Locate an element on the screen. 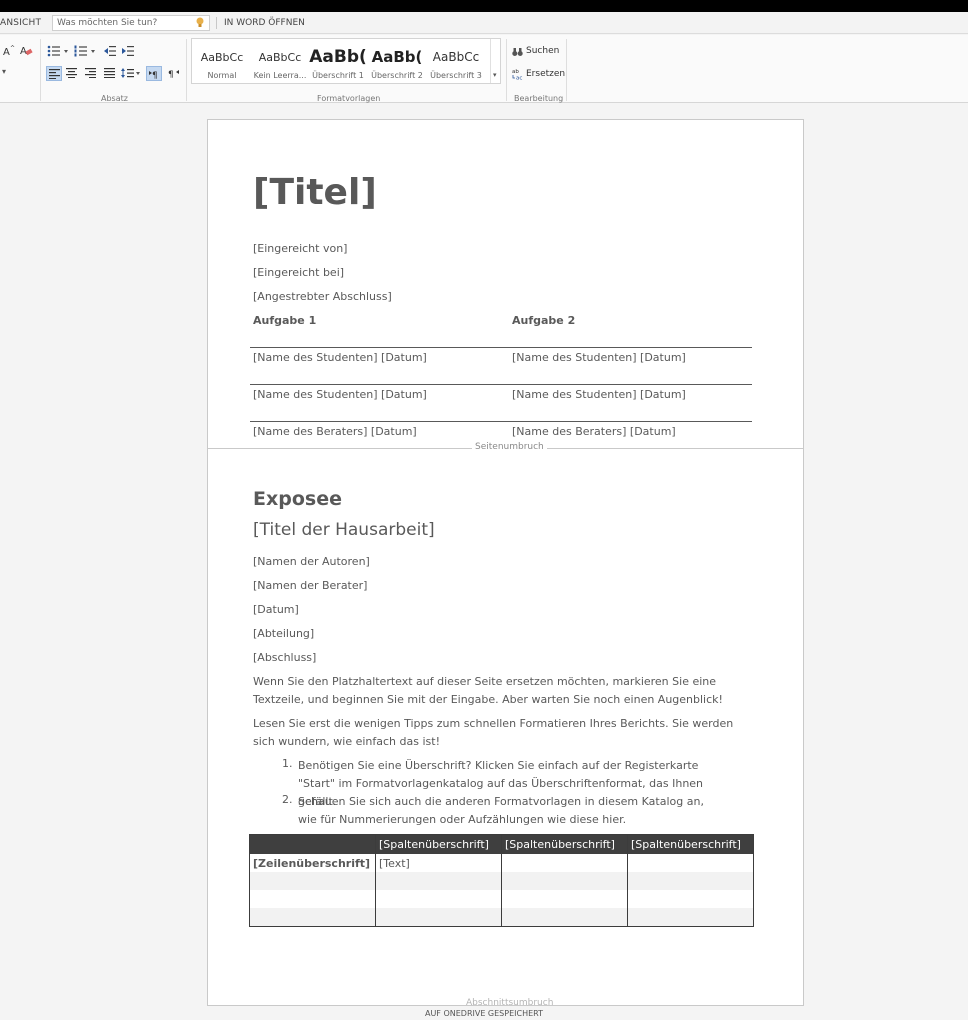 The image size is (968, 1020). submitted-by: [Eingereicht von] is located at coordinates (300, 248).